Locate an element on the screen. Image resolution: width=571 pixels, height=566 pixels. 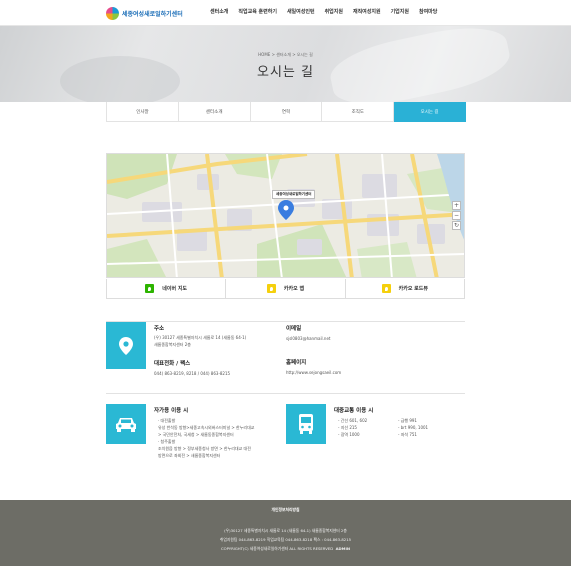
email-text: sjsl0803@hanmail.net is located at coordinates (308, 338).